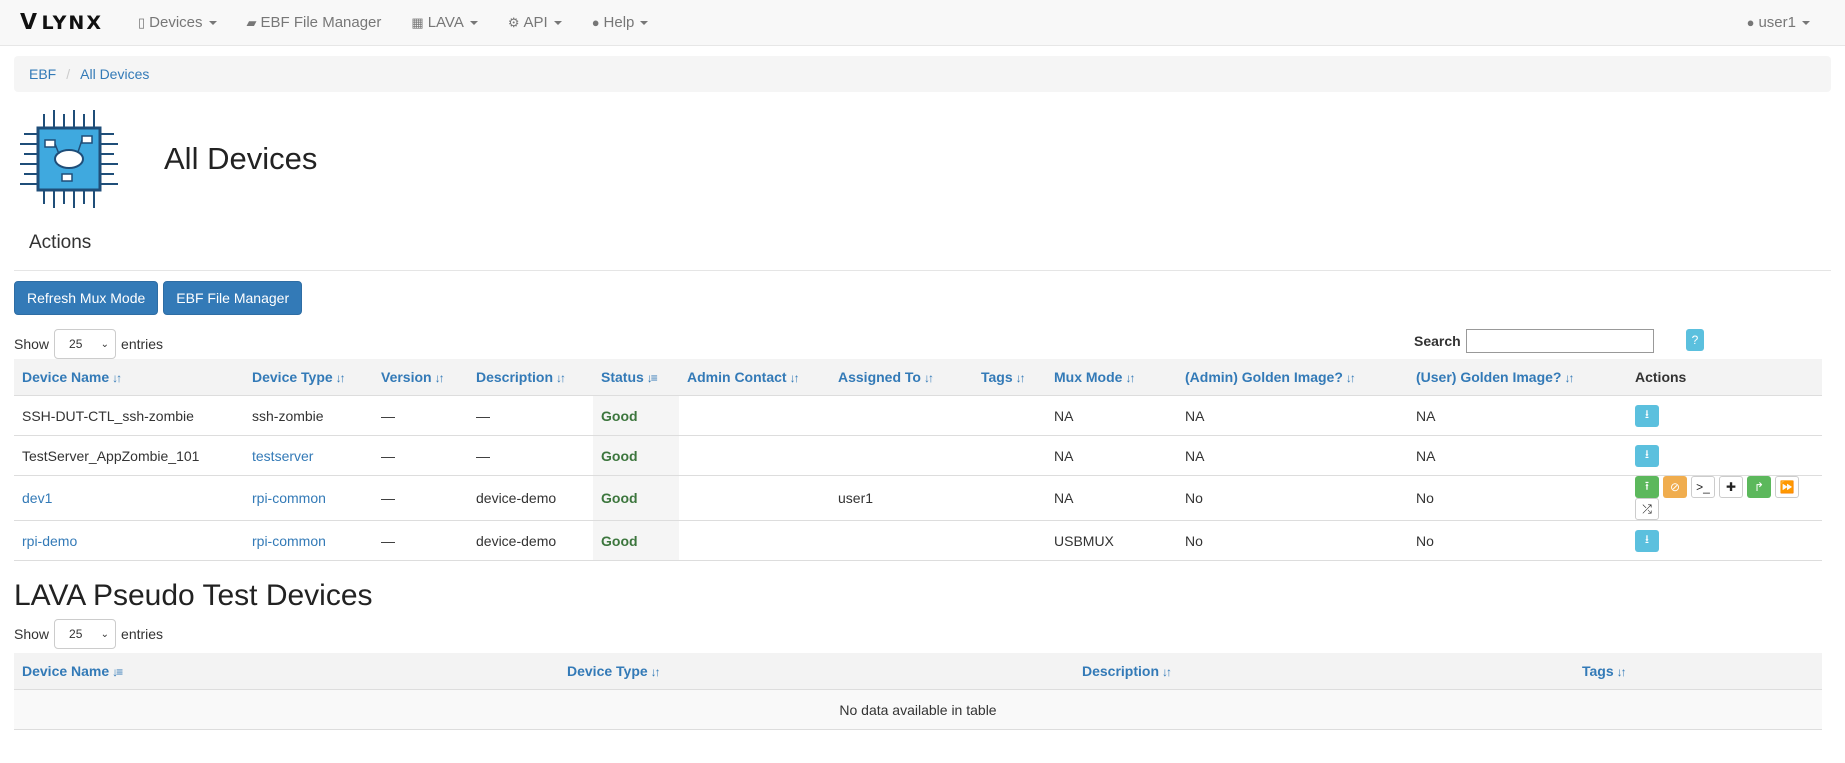  I want to click on entries-label: entries, so click(142, 634).